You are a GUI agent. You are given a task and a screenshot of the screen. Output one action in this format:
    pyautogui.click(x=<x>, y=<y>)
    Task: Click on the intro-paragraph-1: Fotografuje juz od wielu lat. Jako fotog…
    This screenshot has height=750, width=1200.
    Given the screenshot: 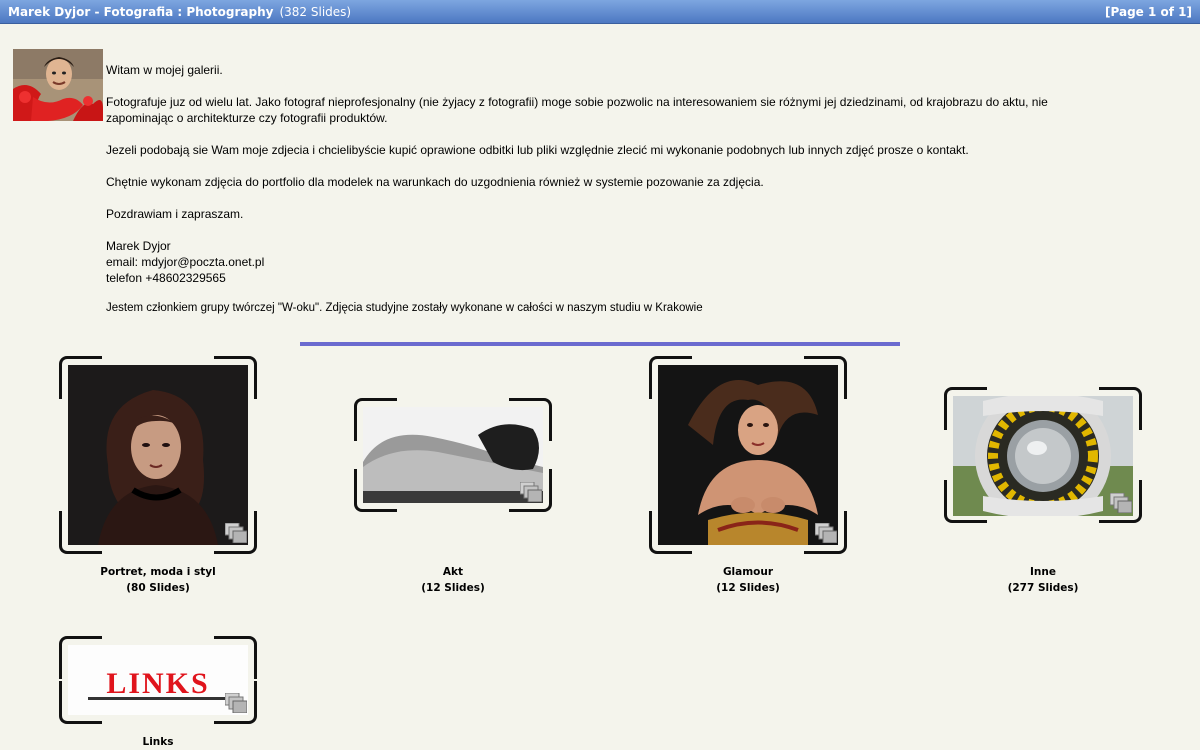 What is the action you would take?
    pyautogui.click(x=577, y=110)
    